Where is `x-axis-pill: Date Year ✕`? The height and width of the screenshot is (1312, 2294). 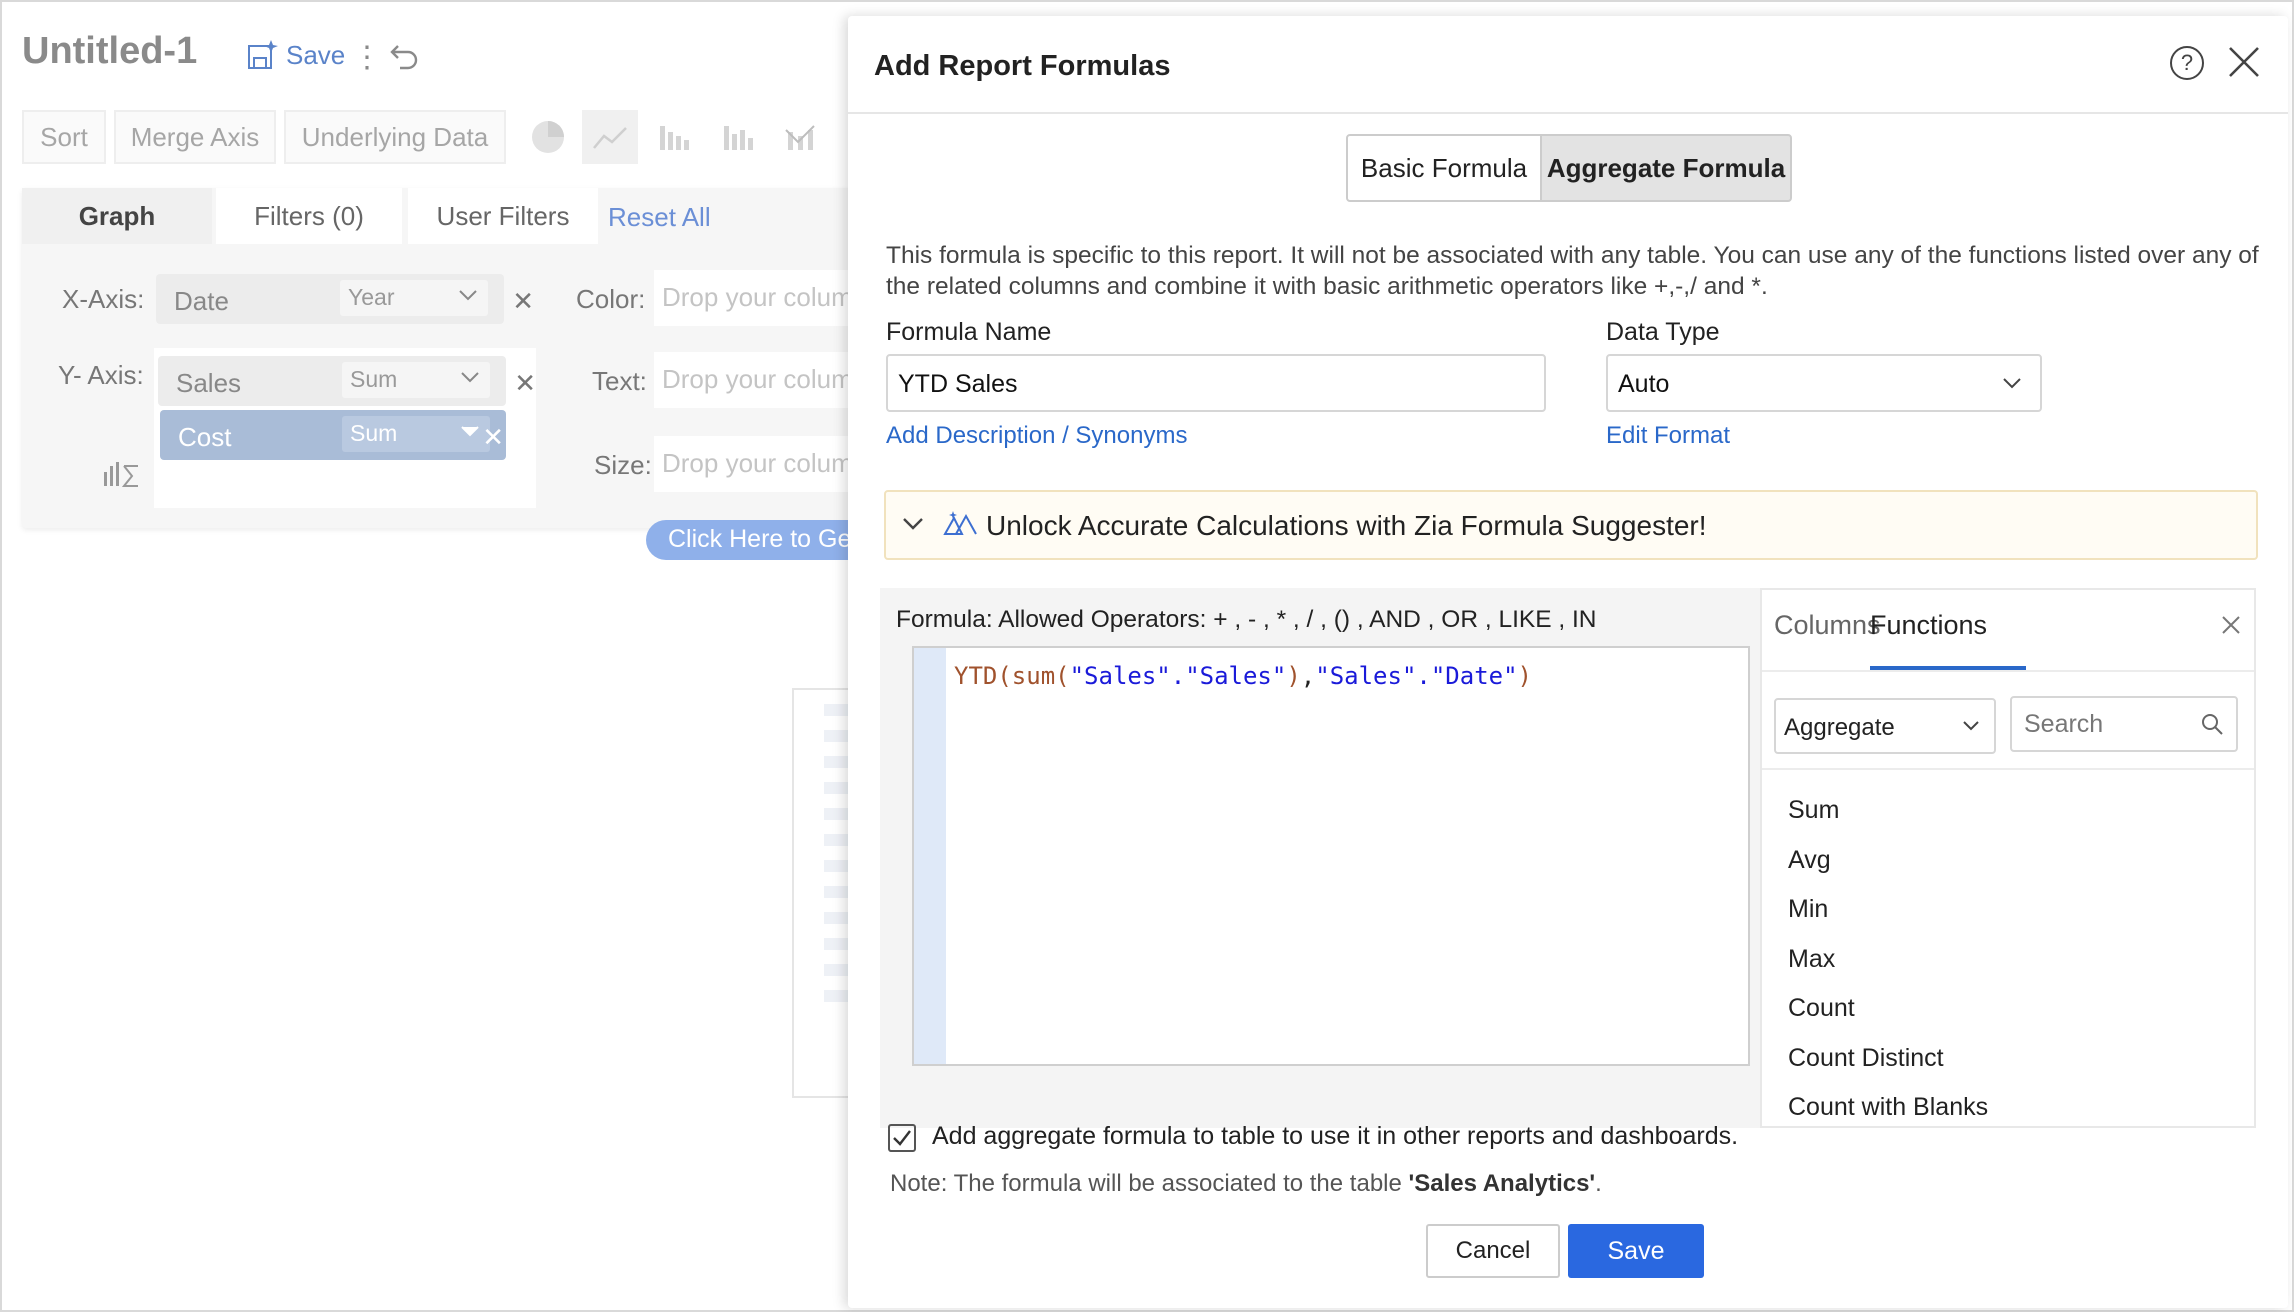 x-axis-pill: Date Year ✕ is located at coordinates (345, 299).